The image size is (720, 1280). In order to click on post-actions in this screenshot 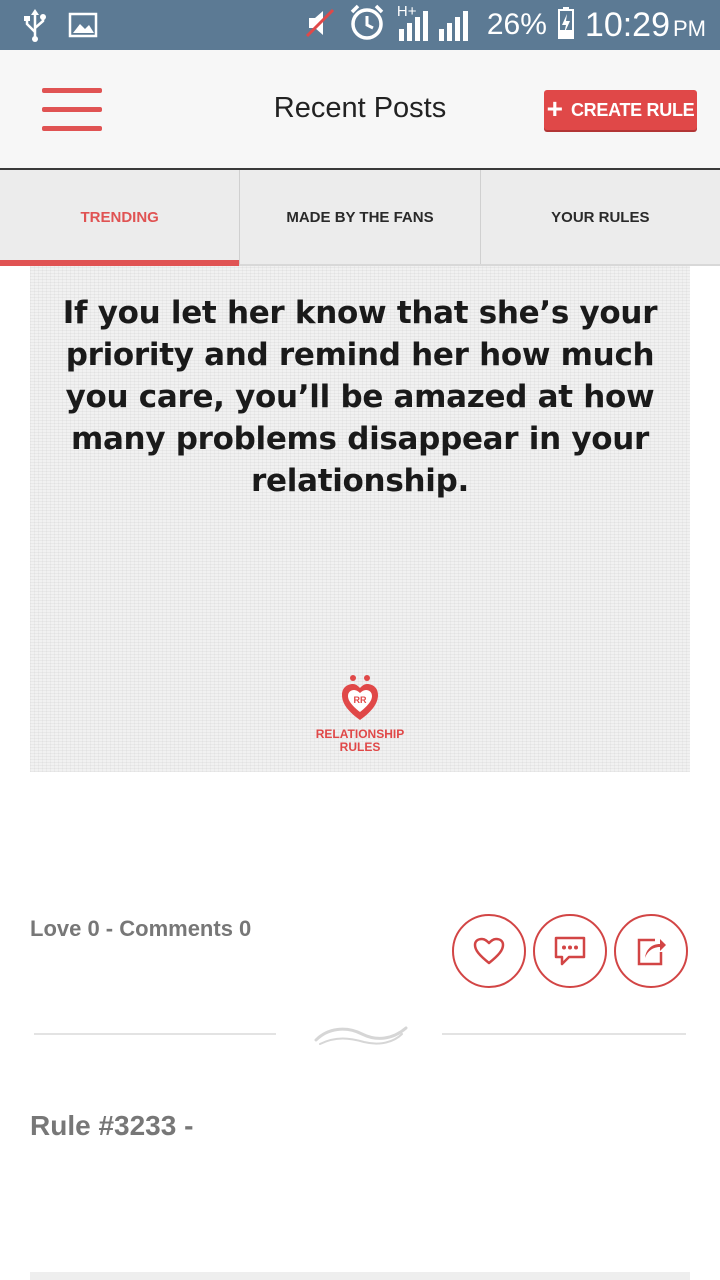, I will do `click(570, 951)`.